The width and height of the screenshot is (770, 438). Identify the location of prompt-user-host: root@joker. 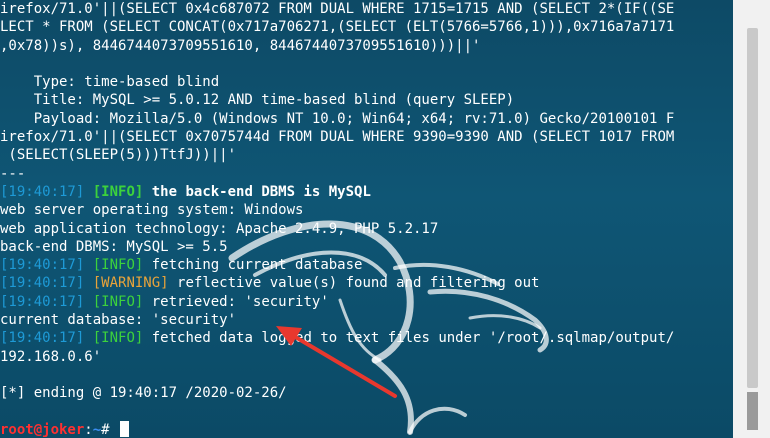
(42, 429).